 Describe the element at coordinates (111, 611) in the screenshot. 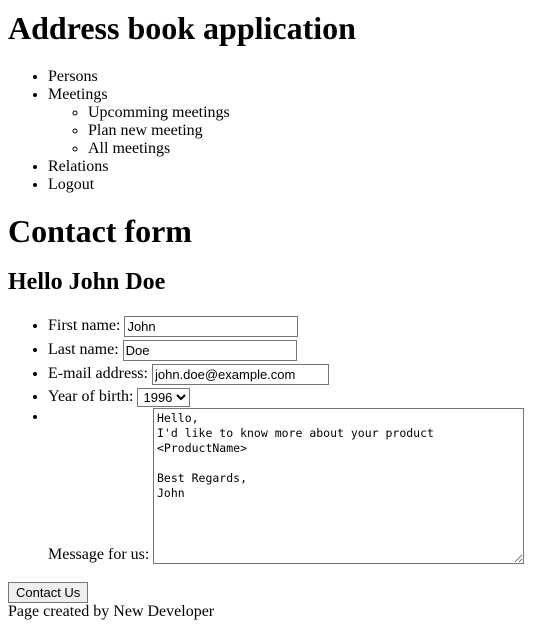

I see `footer-text: Page created by New Developer` at that location.